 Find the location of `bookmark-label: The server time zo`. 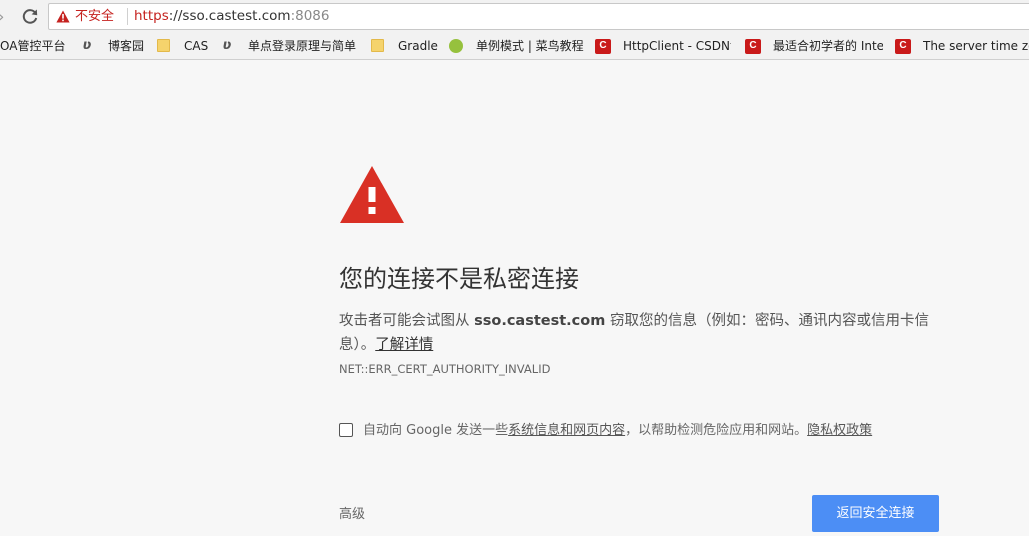

bookmark-label: The server time zo is located at coordinates (976, 46).